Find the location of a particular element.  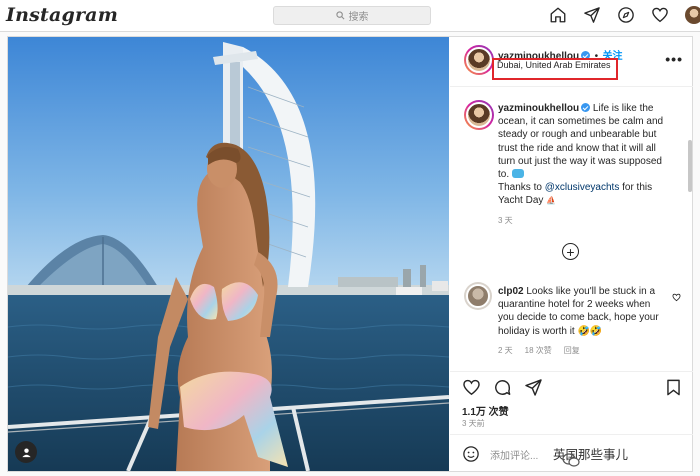

comment-reply-button: 回复 is located at coordinates (572, 350).